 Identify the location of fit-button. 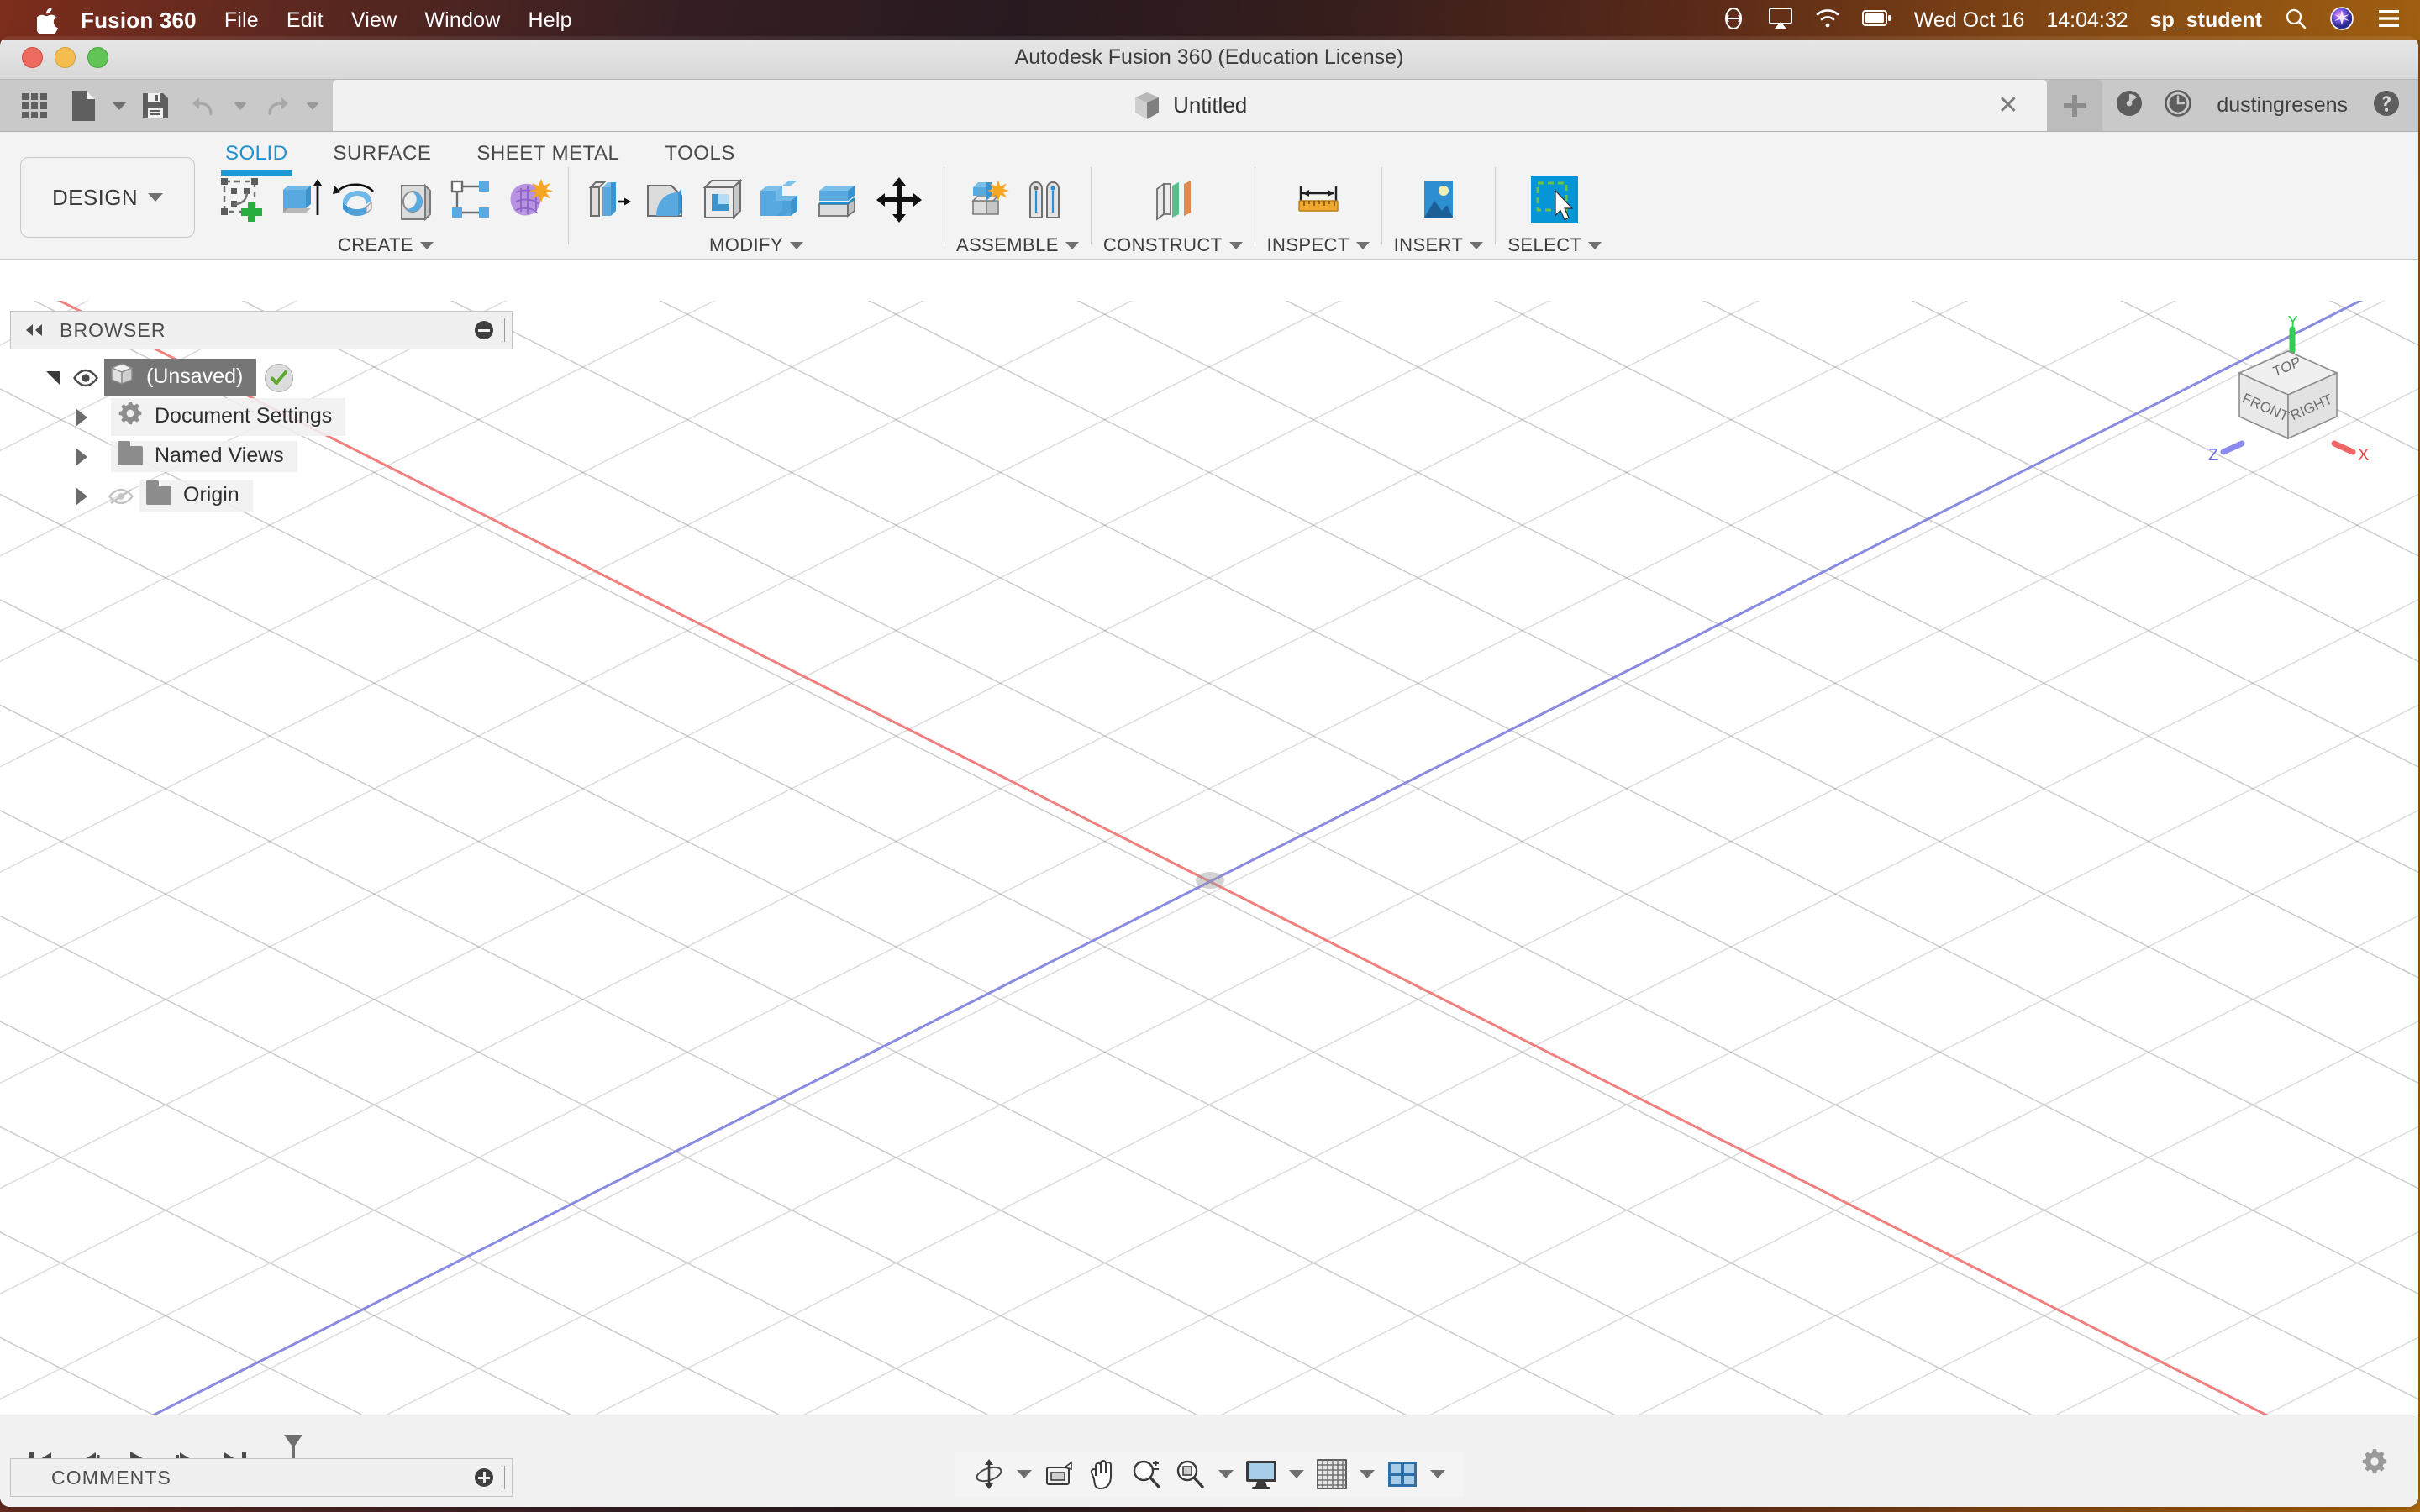
(1191, 1474).